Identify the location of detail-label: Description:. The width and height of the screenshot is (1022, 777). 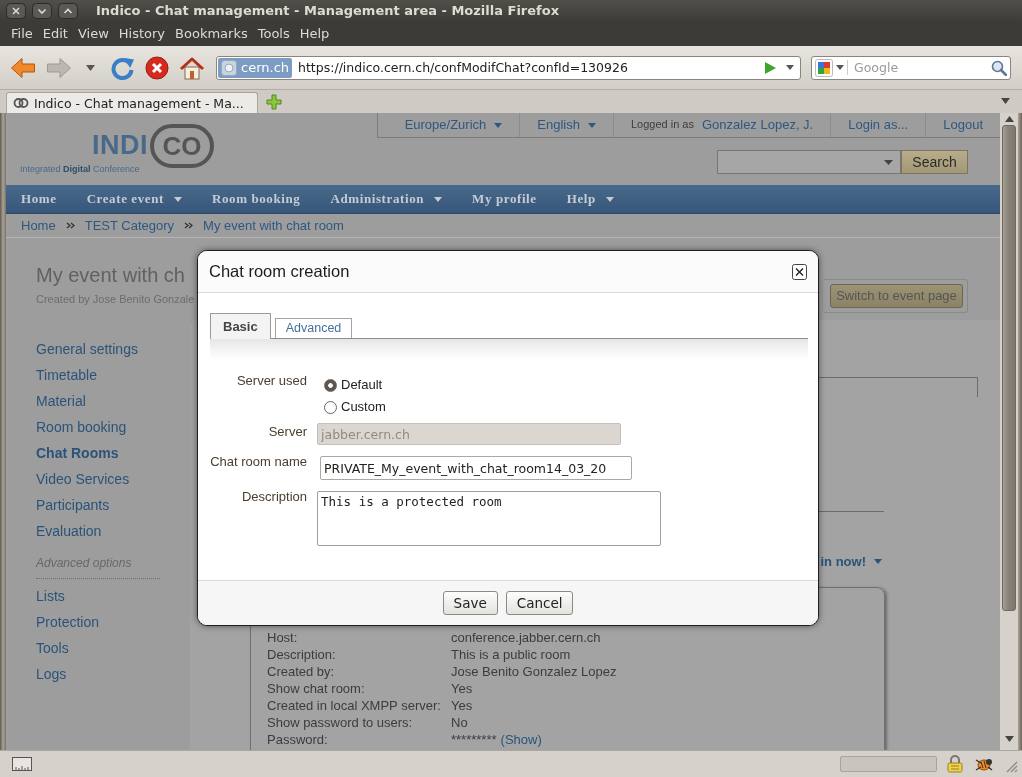
(302, 654).